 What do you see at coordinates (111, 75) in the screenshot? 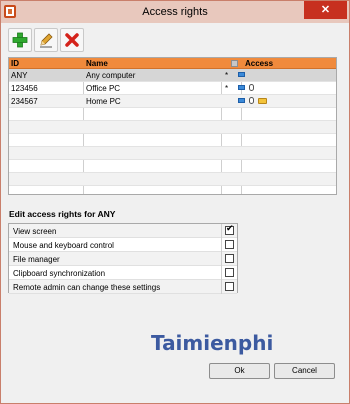
I see `row-name: Any computer` at bounding box center [111, 75].